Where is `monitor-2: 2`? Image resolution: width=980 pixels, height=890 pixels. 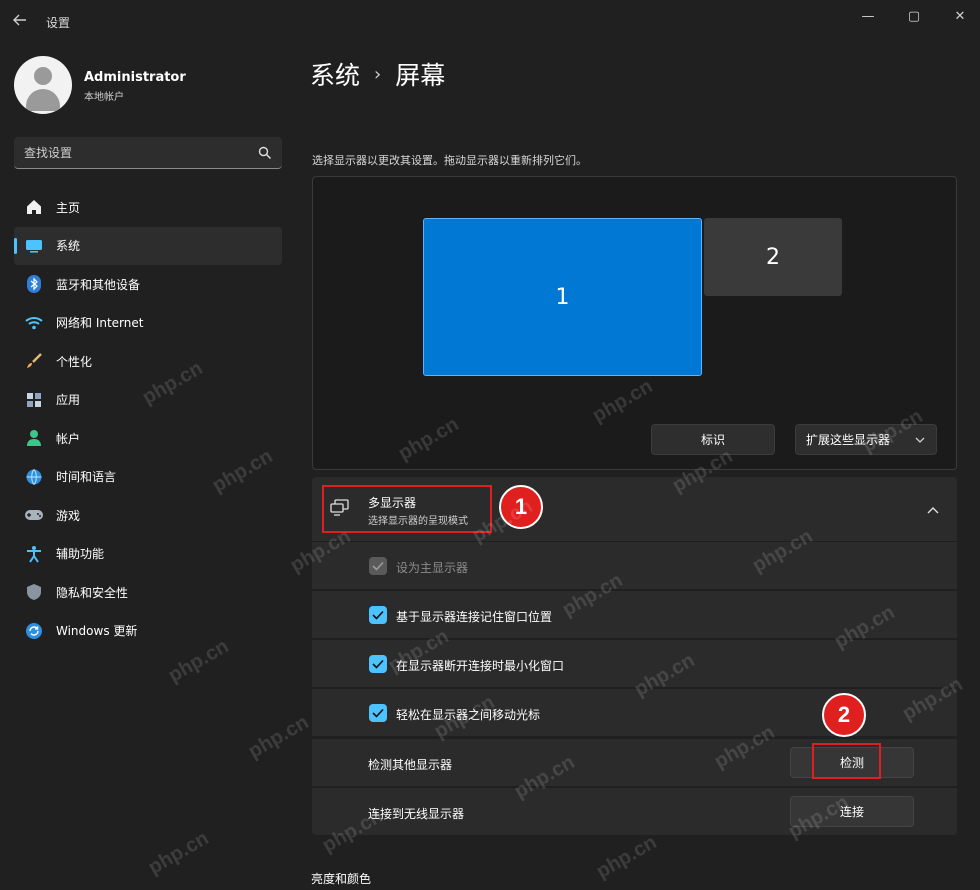 monitor-2: 2 is located at coordinates (773, 257).